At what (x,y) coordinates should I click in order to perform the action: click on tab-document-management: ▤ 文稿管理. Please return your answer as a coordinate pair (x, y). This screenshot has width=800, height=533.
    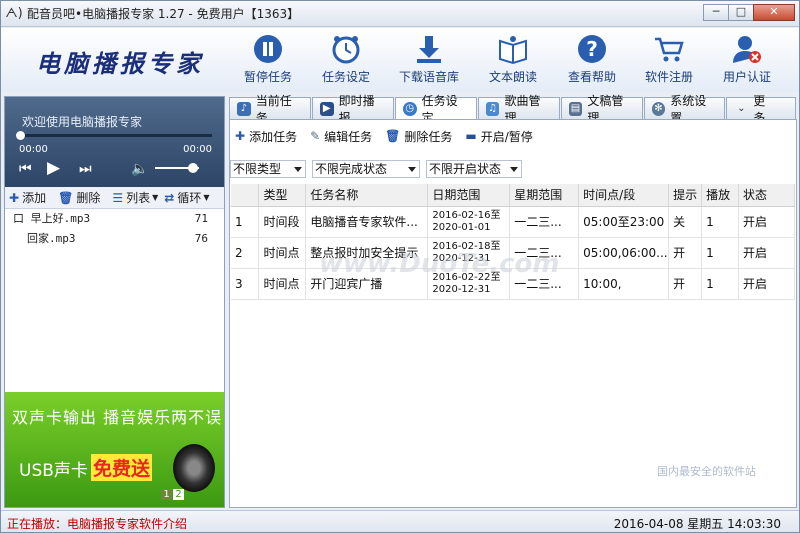
    Looking at the image, I should click on (601, 109).